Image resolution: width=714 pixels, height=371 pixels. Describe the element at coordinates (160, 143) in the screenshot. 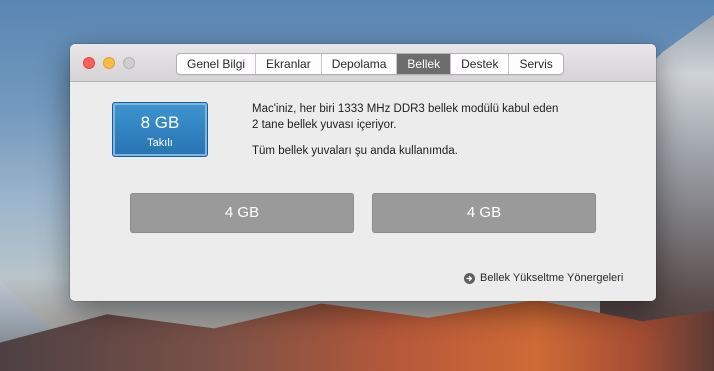

I see `memory-status-label: Takılı` at that location.